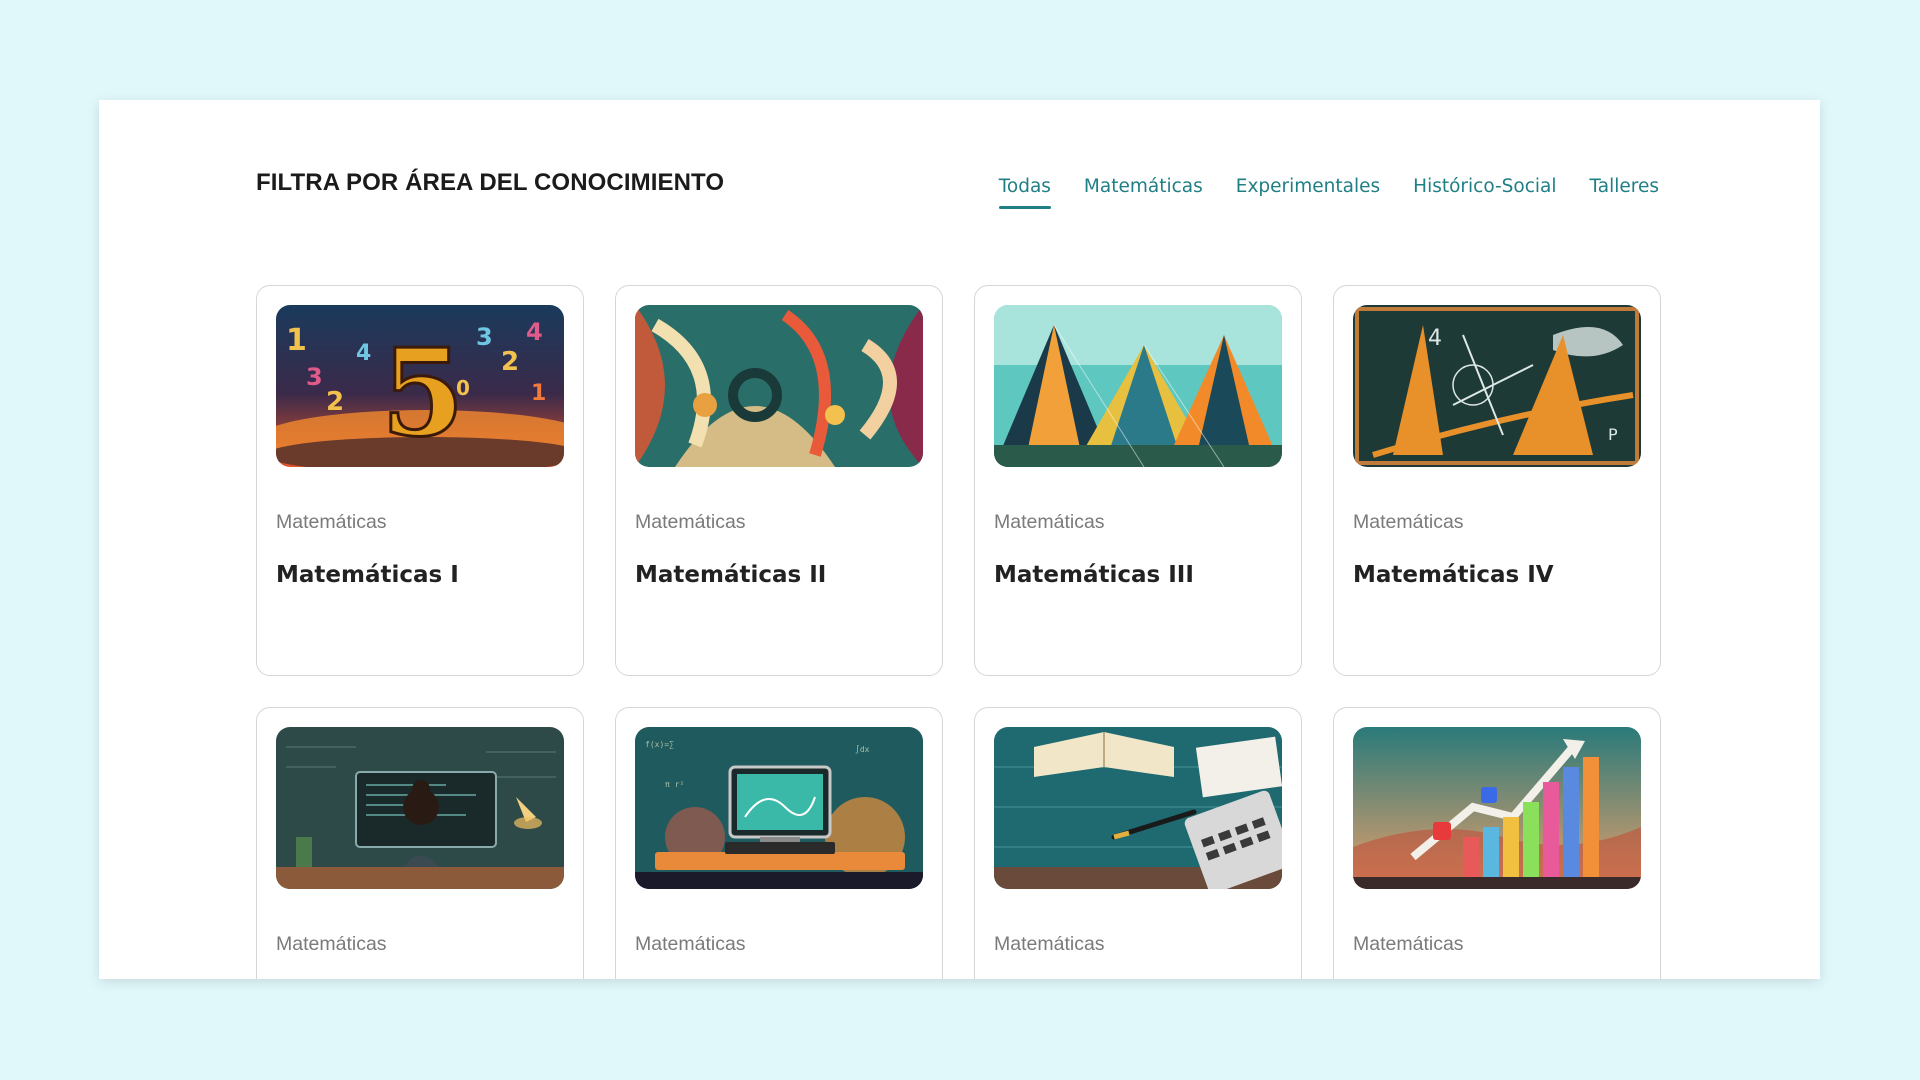 This screenshot has height=1080, width=1920. I want to click on course-image: 4 P, so click(1497, 386).